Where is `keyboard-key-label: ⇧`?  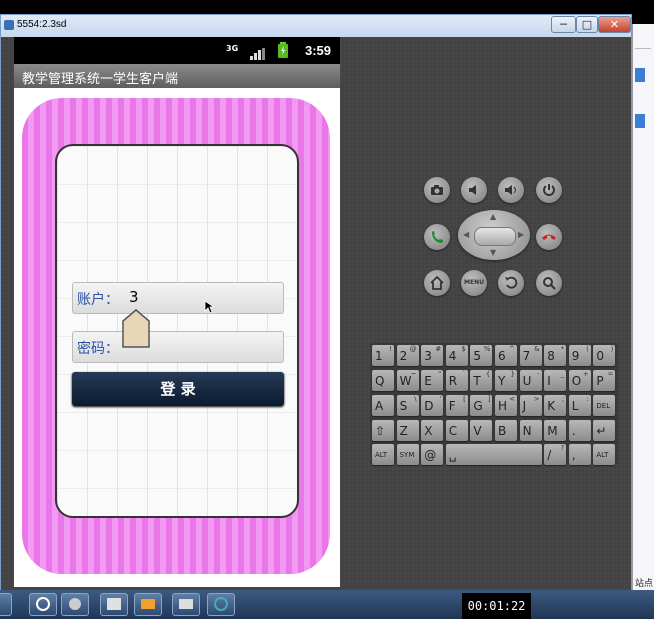
keyboard-key-label: ⇧ is located at coordinates (380, 431).